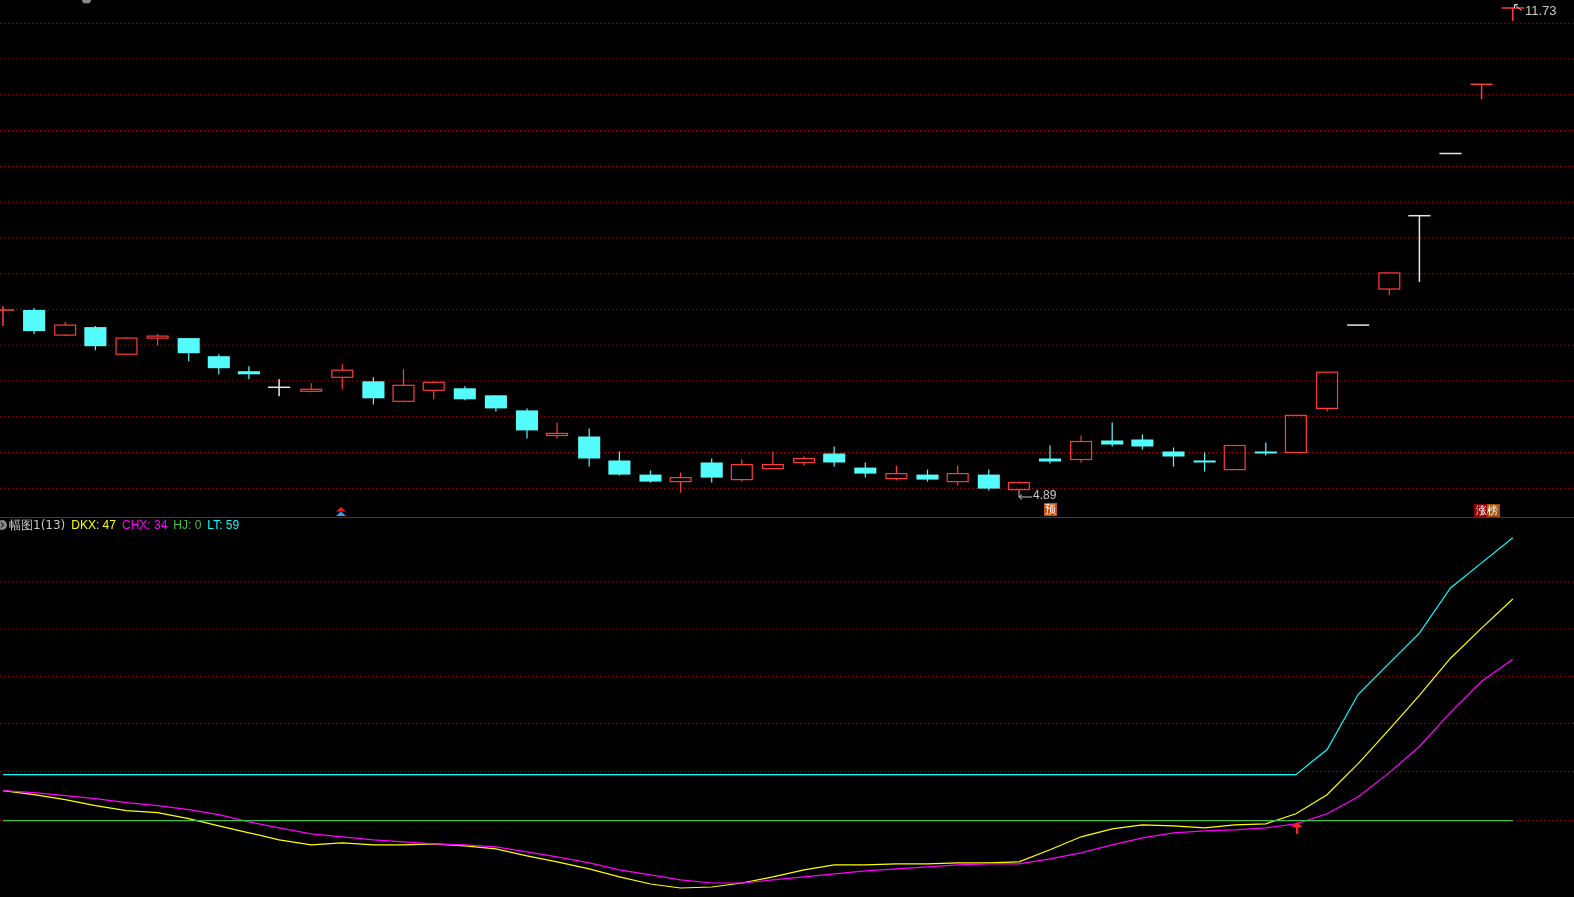 This screenshot has height=897, width=1574. Describe the element at coordinates (1045, 495) in the screenshot. I see `low-price-label: 4.89` at that location.